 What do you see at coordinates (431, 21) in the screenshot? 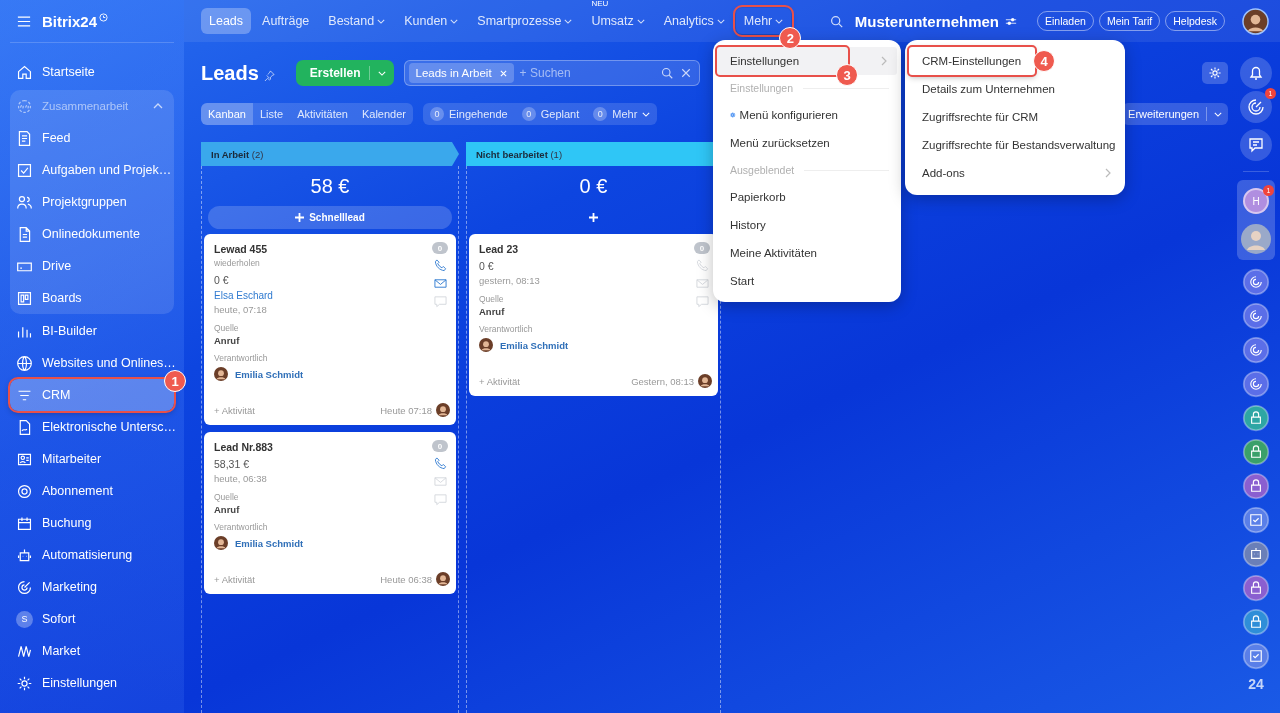
I see `nav-tab: Kunden` at bounding box center [431, 21].